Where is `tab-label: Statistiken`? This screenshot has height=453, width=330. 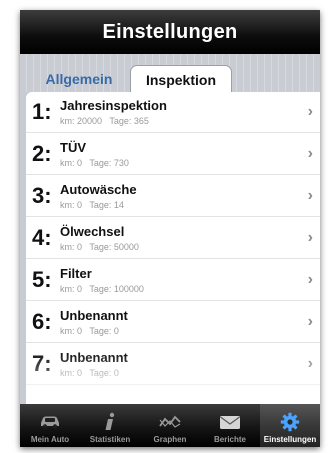
tab-label: Statistiken is located at coordinates (110, 439).